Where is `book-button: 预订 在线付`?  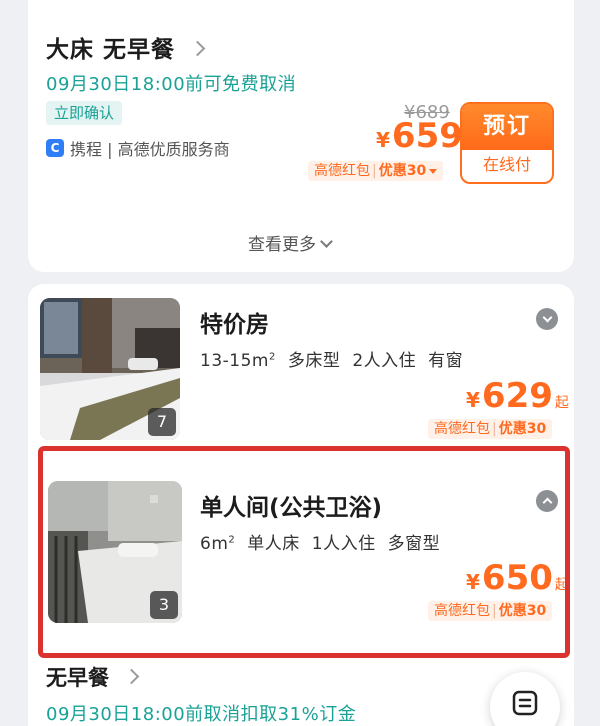 book-button: 预订 在线付 is located at coordinates (507, 143).